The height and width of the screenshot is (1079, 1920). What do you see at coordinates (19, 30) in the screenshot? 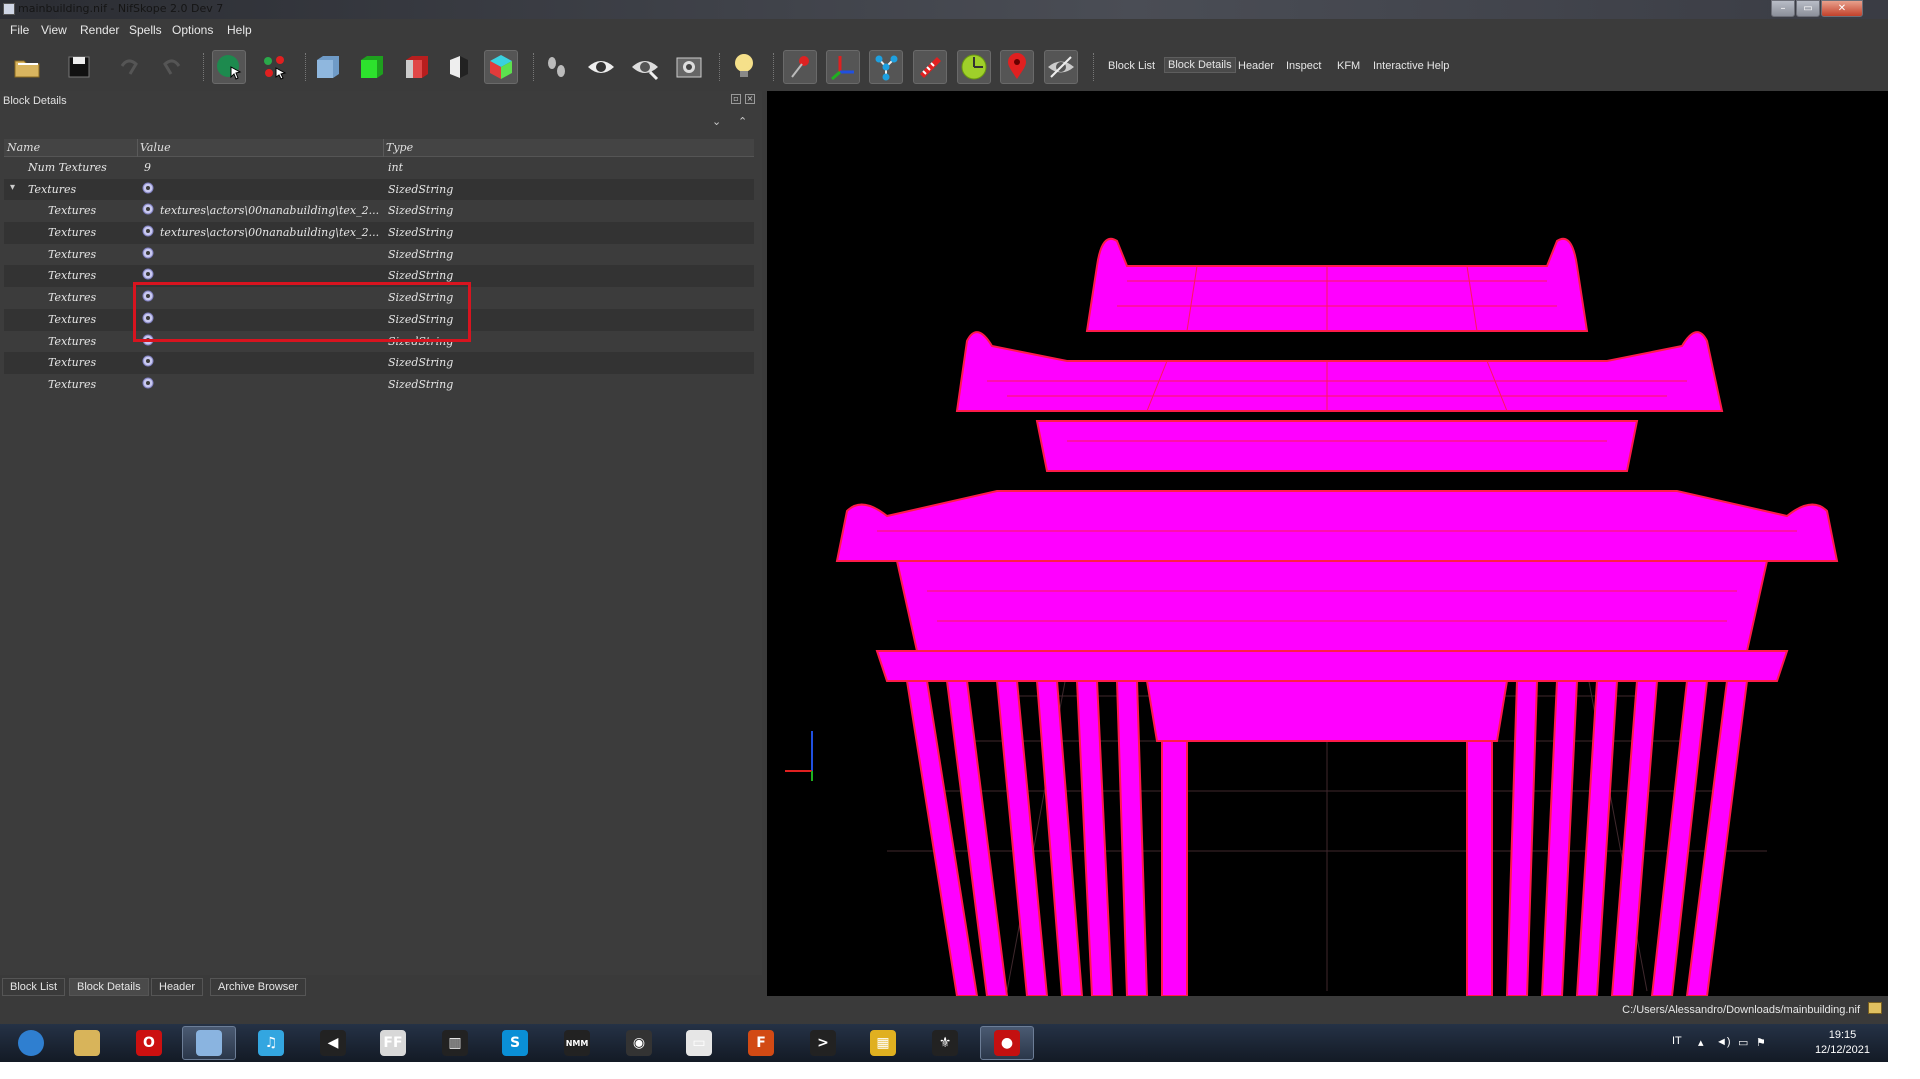
I see `menu-file: File` at bounding box center [19, 30].